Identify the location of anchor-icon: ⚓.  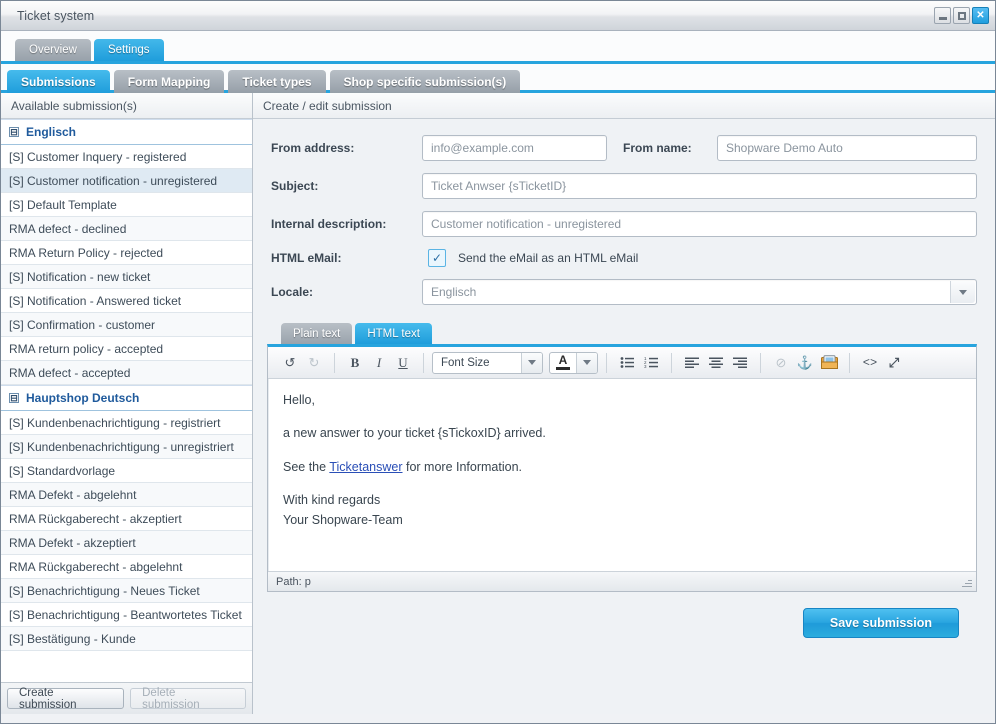
(805, 363).